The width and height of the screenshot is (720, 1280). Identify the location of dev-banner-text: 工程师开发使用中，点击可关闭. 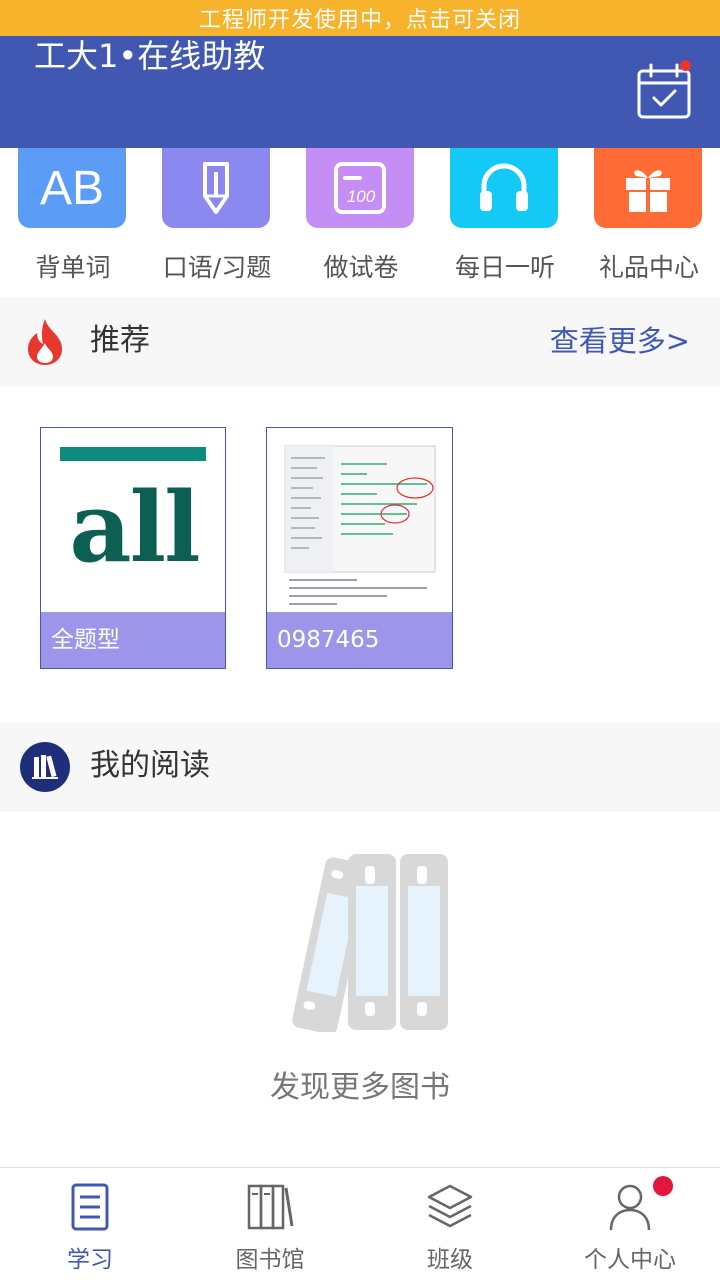
(359, 20).